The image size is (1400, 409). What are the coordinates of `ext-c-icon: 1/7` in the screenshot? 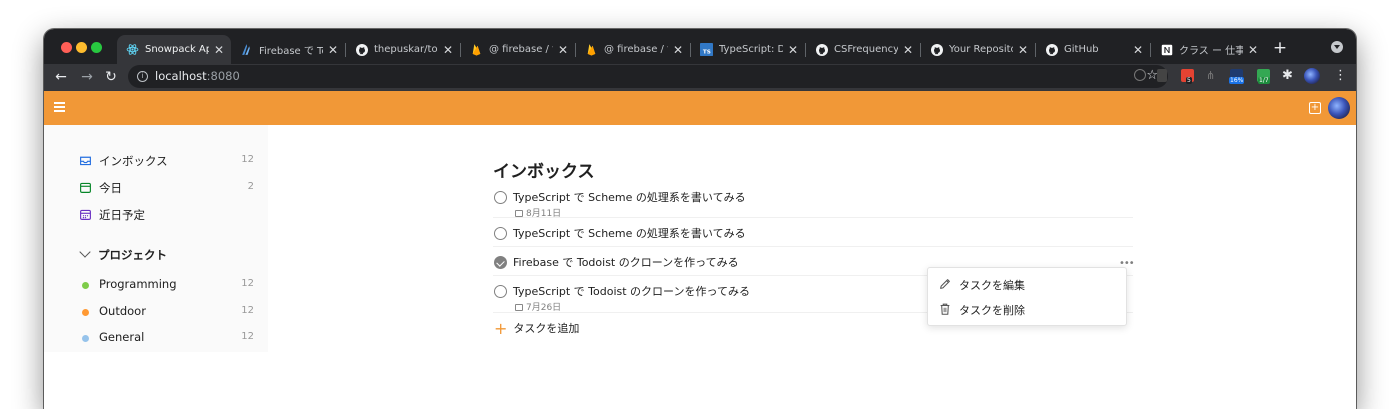 It's located at (1263, 76).